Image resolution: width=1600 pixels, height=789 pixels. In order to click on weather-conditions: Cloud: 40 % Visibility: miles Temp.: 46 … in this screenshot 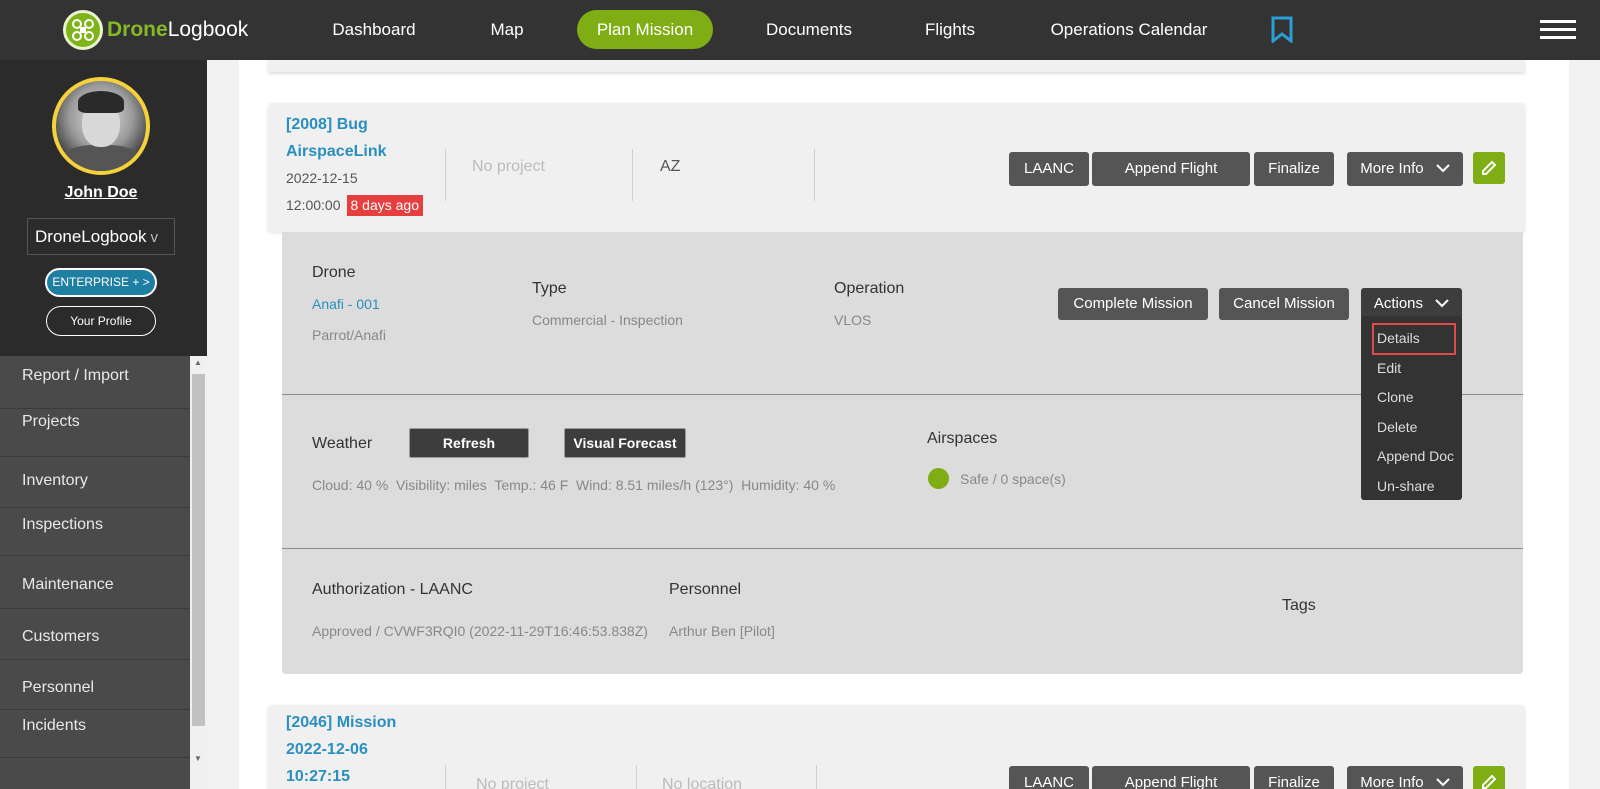, I will do `click(574, 485)`.